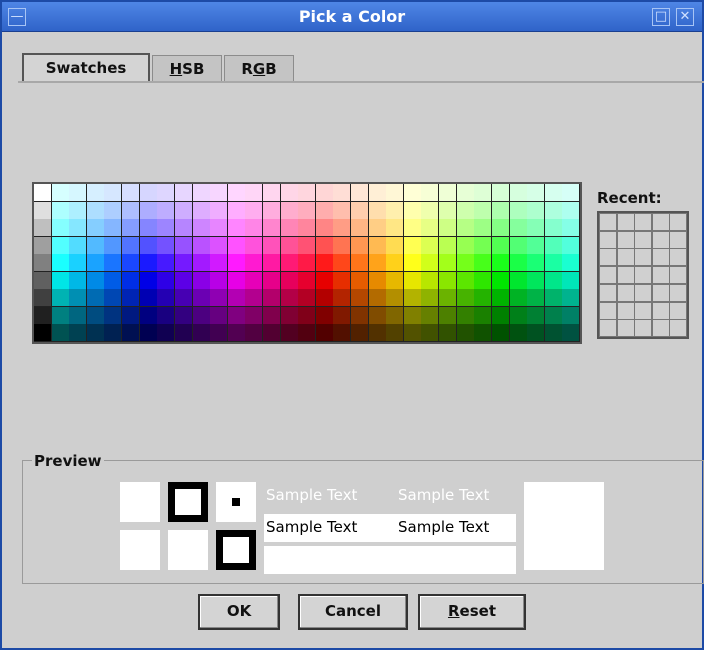 The image size is (704, 650). What do you see at coordinates (472, 612) in the screenshot?
I see `reset-button: Reset` at bounding box center [472, 612].